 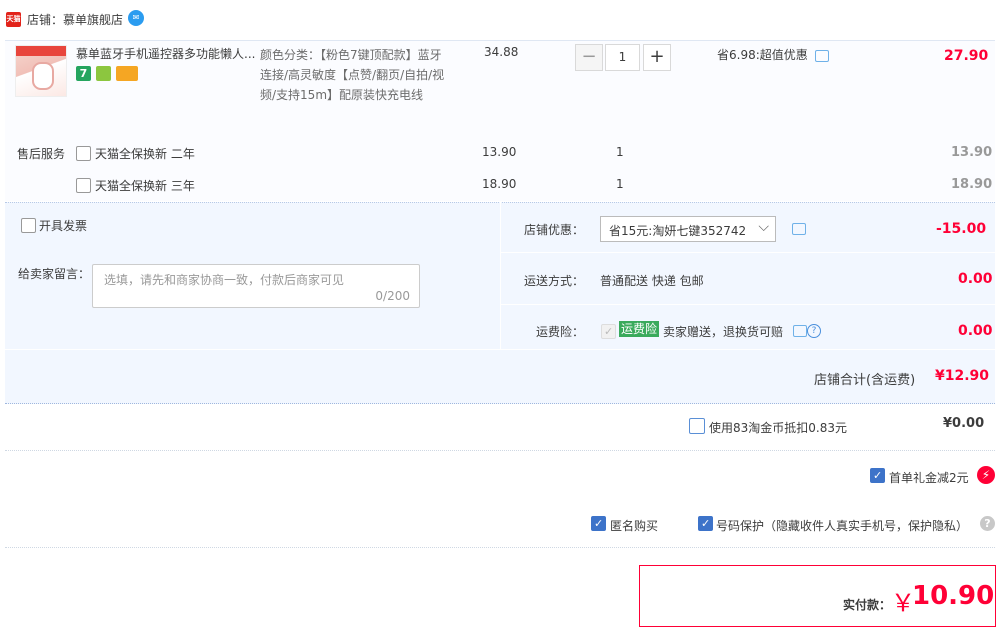 I want to click on shop-total-amount: ¥12.90, so click(x=962, y=376).